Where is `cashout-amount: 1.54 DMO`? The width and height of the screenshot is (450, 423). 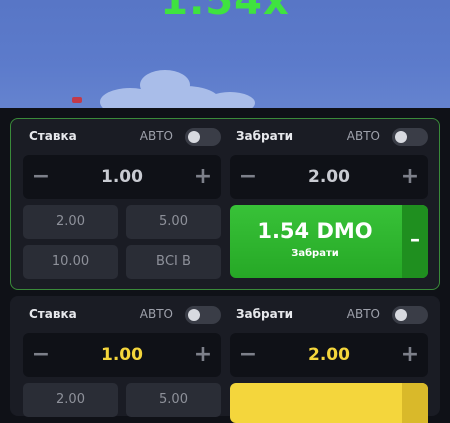
cashout-amount: 1.54 DMO is located at coordinates (315, 231).